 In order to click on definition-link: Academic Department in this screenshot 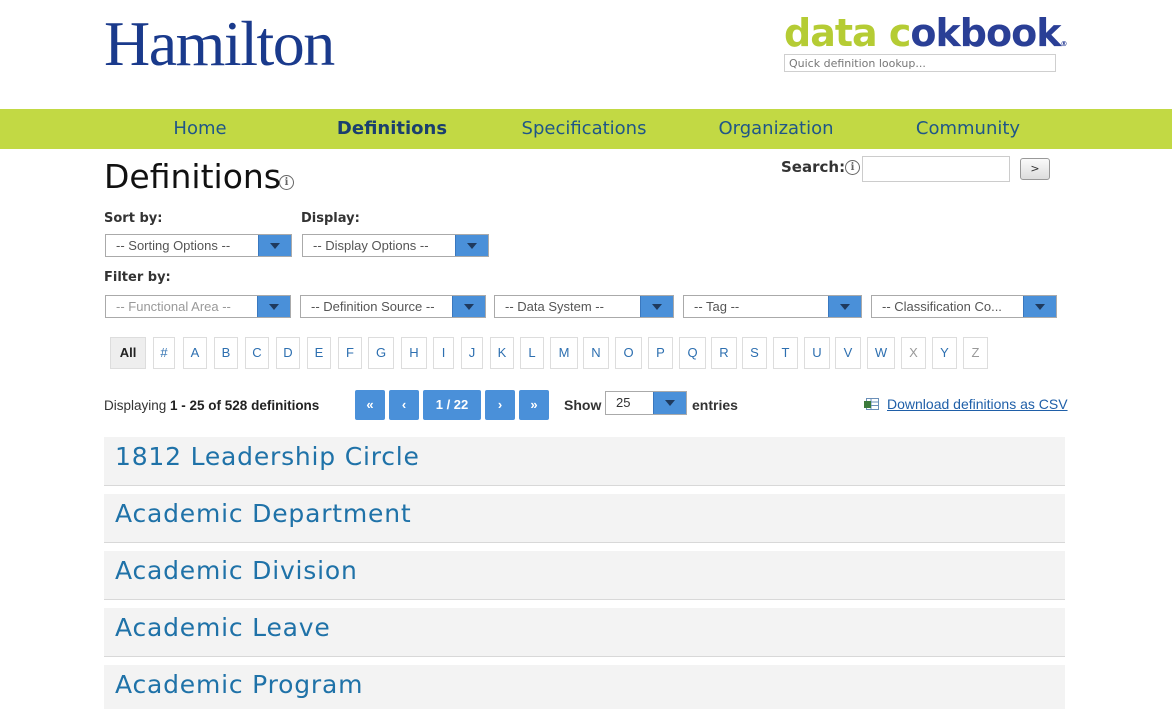, I will do `click(263, 514)`.